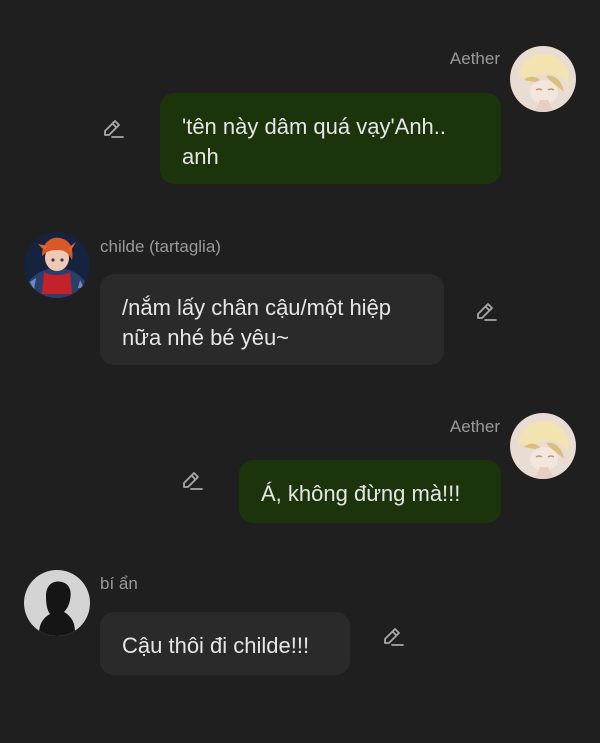 The width and height of the screenshot is (600, 743). Describe the element at coordinates (160, 246) in the screenshot. I see `sender-name: childe (tartaglia)` at that location.